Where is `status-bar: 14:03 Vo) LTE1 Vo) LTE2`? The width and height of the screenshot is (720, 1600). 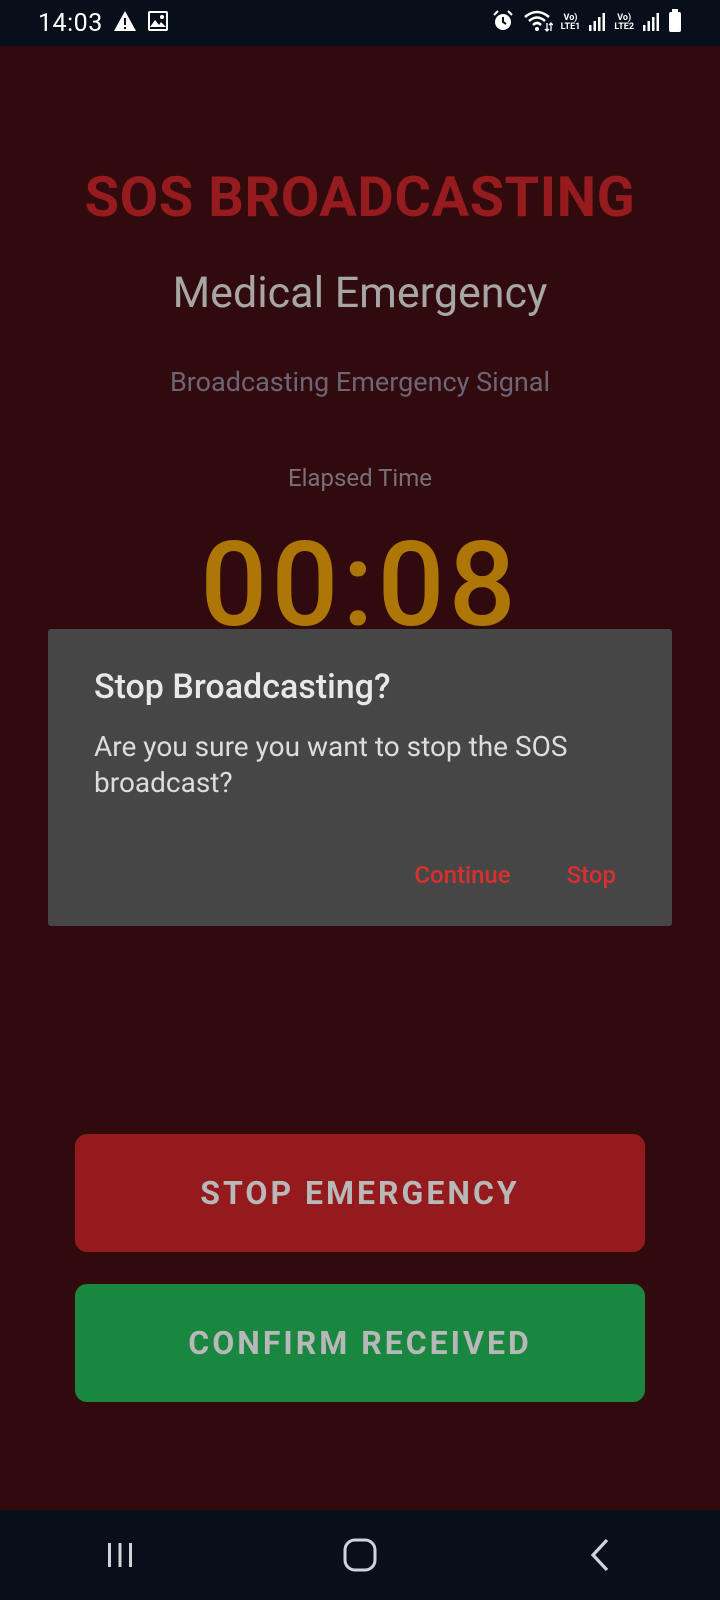 status-bar: 14:03 Vo) LTE1 Vo) LTE2 is located at coordinates (360, 23).